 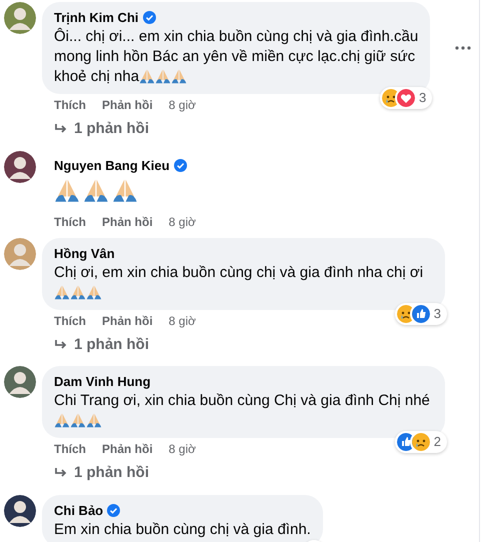 What do you see at coordinates (236, 36) in the screenshot?
I see `comment-text-line: Ôi... chị ơi... em xin chia buồn cùng chị và gia đình.cầu` at bounding box center [236, 36].